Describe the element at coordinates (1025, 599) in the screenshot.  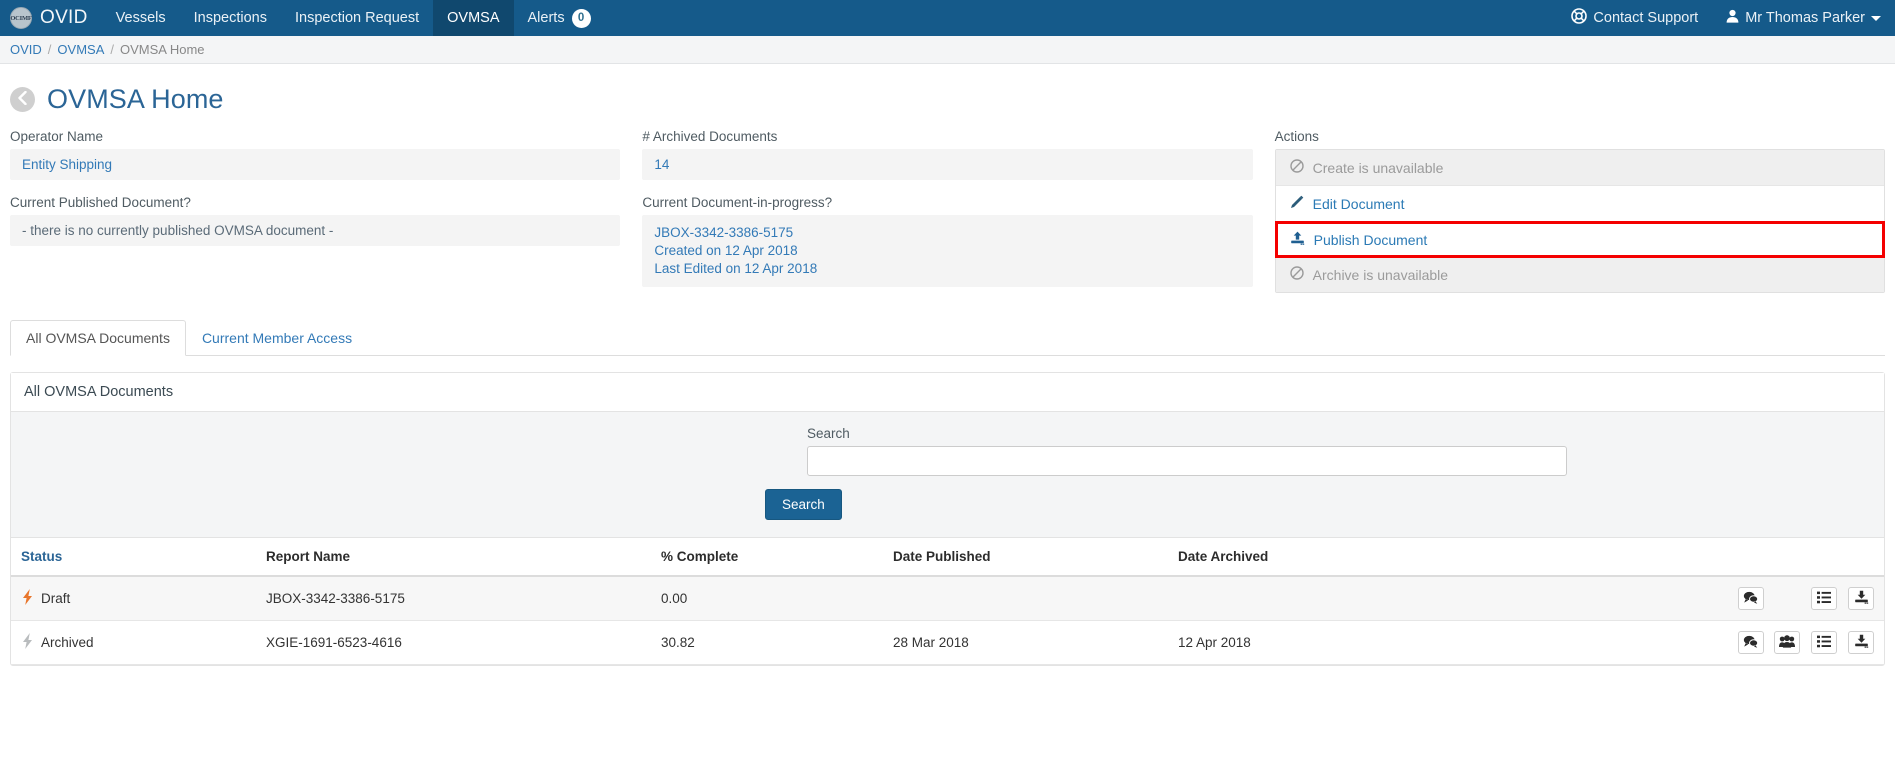
I see `cell-date-published` at that location.